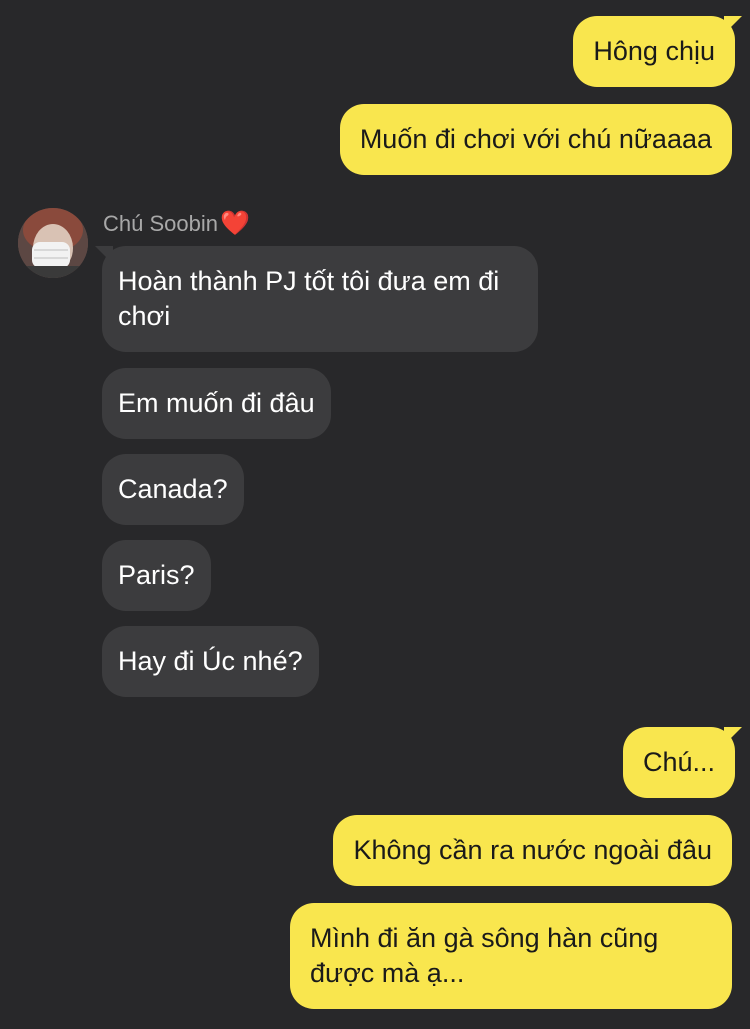 Image resolution: width=750 pixels, height=1029 pixels. I want to click on avatar-photo-icon, so click(53, 243).